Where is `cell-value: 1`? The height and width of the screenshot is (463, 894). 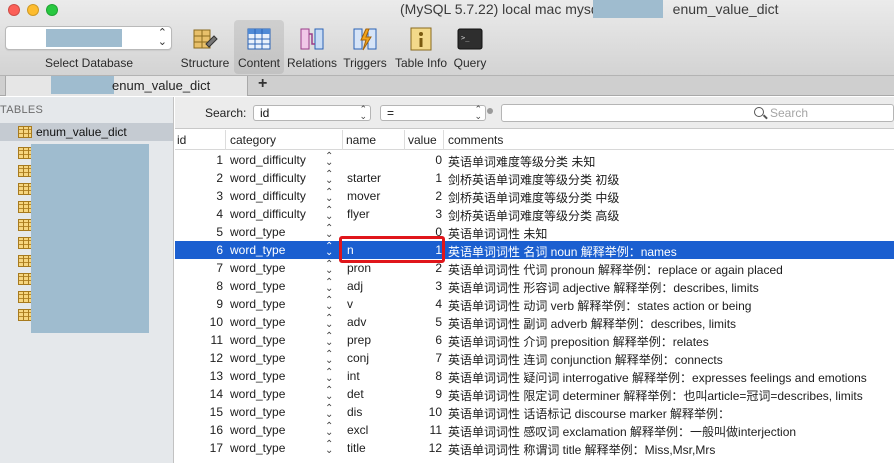 cell-value: 1 is located at coordinates (424, 178).